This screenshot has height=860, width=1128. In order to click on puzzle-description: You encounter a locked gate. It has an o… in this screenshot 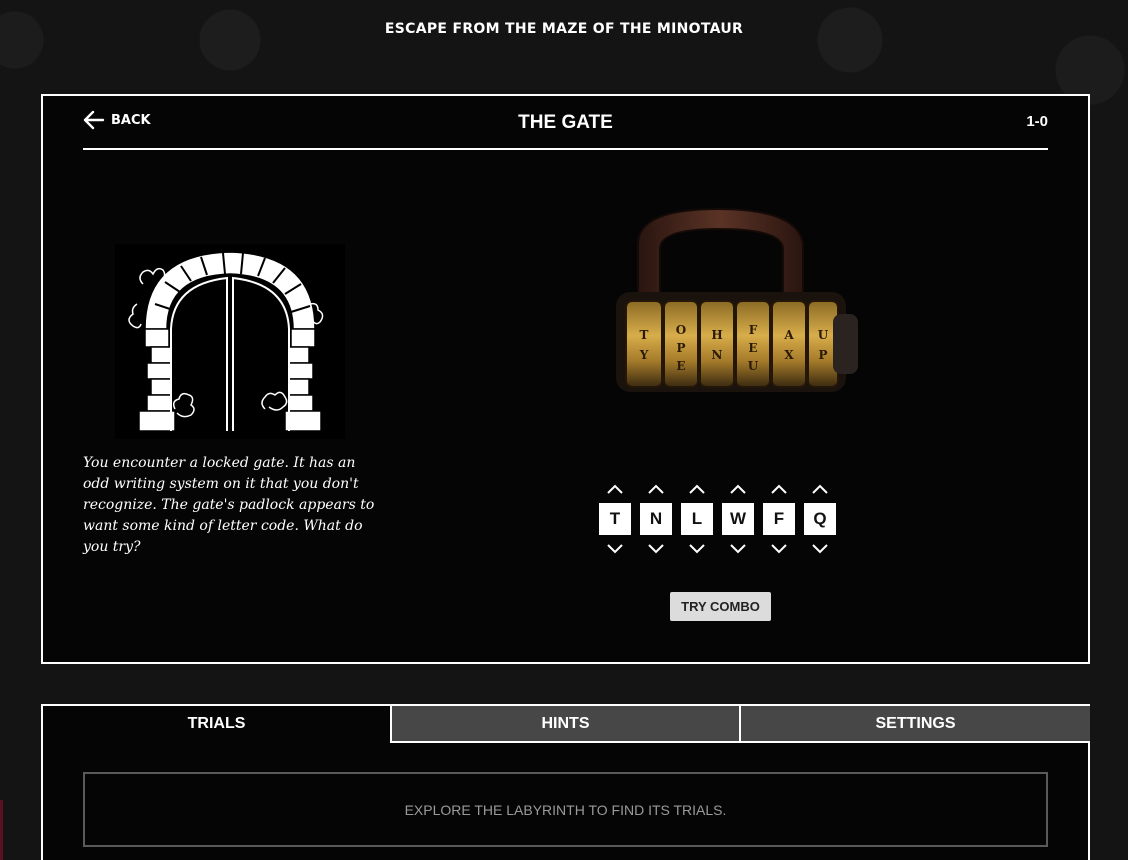, I will do `click(229, 505)`.